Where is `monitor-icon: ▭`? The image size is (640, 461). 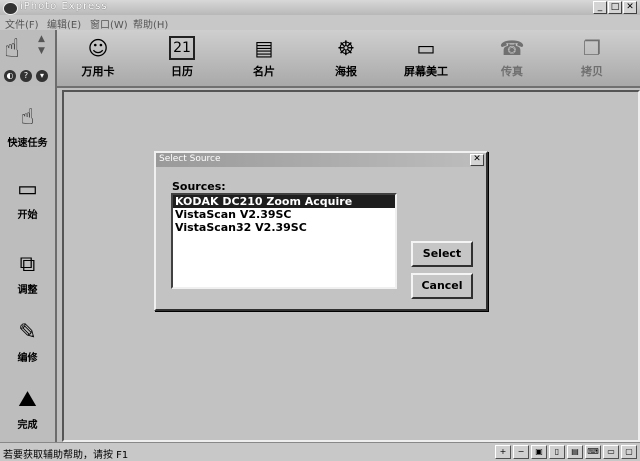
monitor-icon: ▭ is located at coordinates (426, 48).